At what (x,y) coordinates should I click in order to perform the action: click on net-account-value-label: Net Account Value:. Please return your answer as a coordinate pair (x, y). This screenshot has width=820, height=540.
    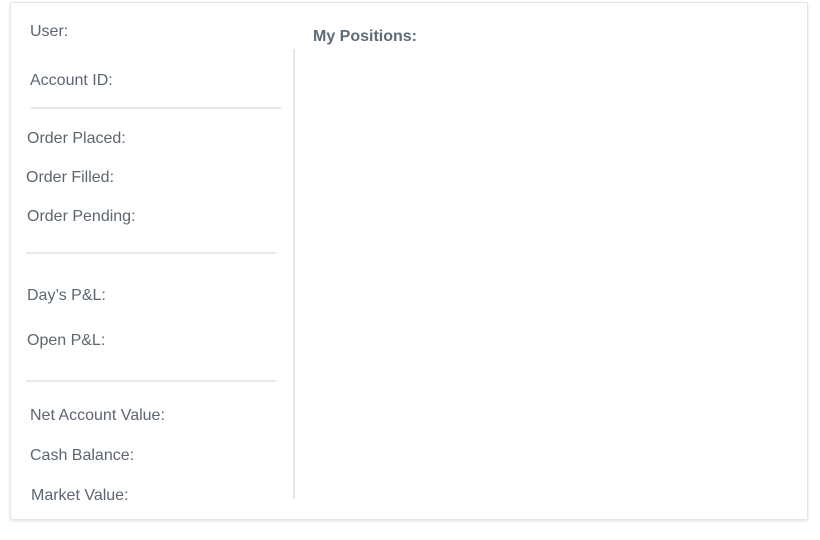
    Looking at the image, I should click on (97, 415).